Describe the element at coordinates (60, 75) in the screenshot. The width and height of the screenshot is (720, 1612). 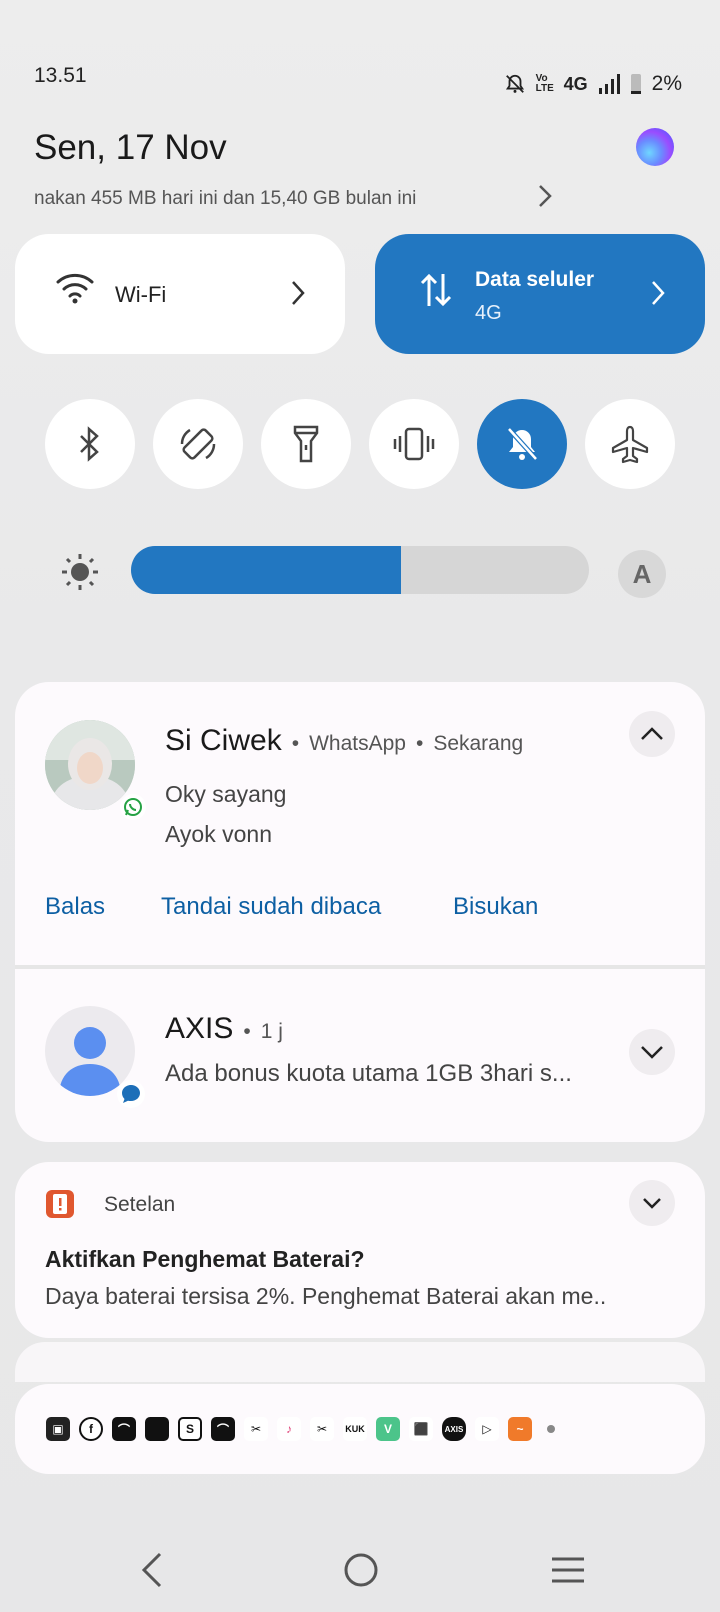
I see `status-time: 13.51` at that location.